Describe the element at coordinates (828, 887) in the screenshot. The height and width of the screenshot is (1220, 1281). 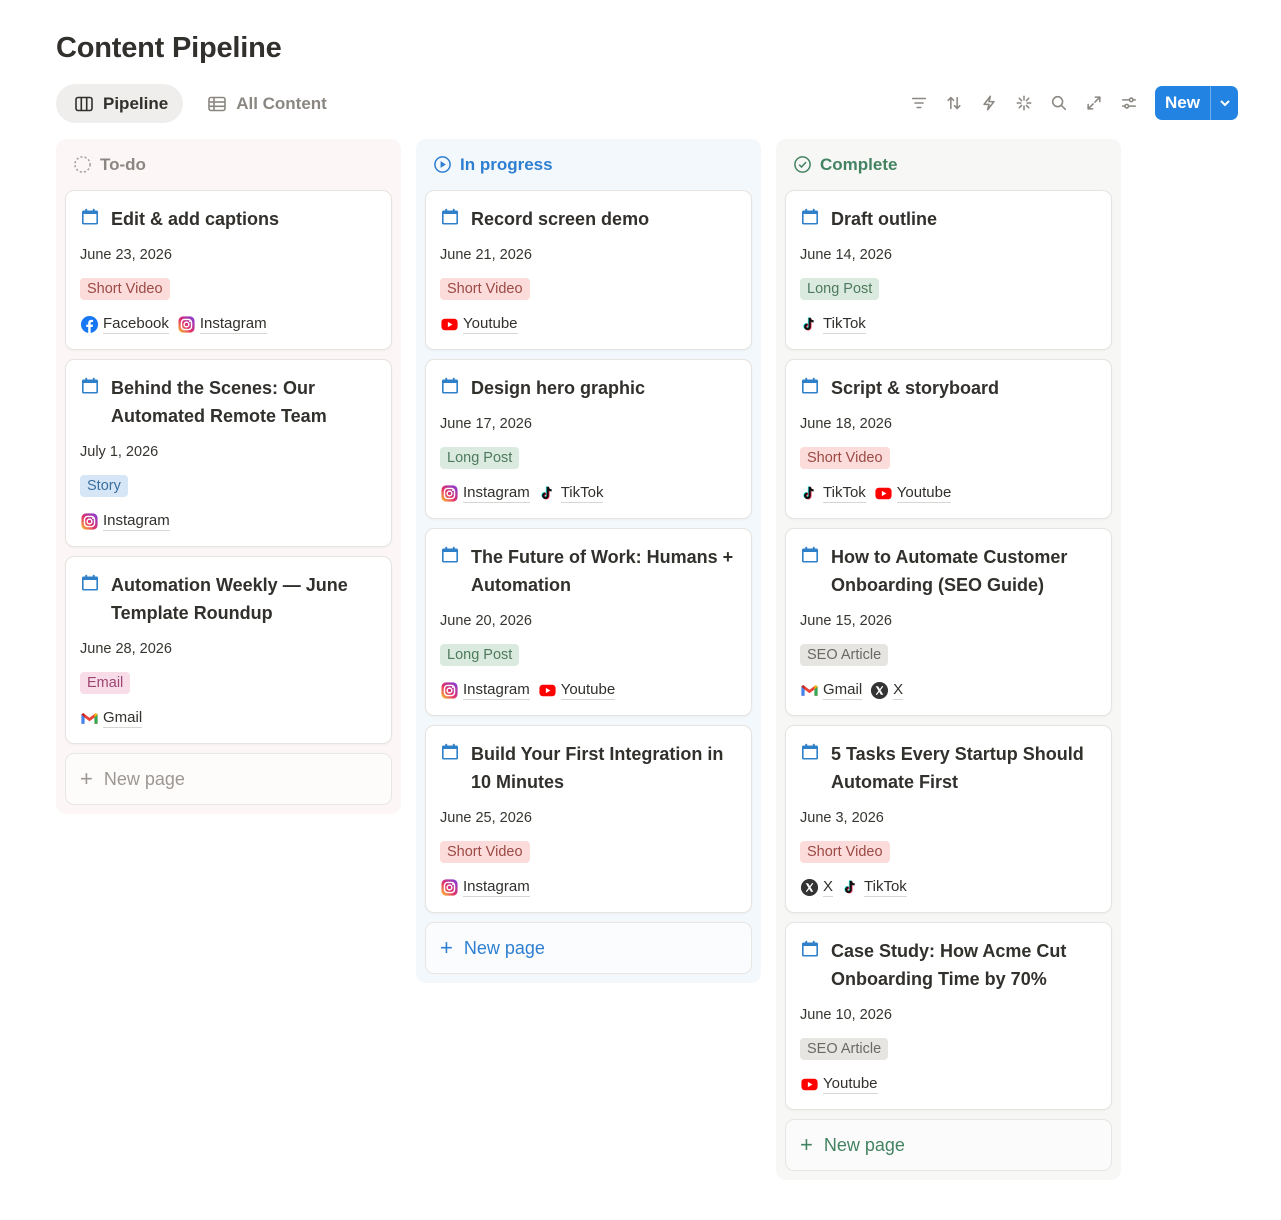
I see `platform-label: X` at that location.